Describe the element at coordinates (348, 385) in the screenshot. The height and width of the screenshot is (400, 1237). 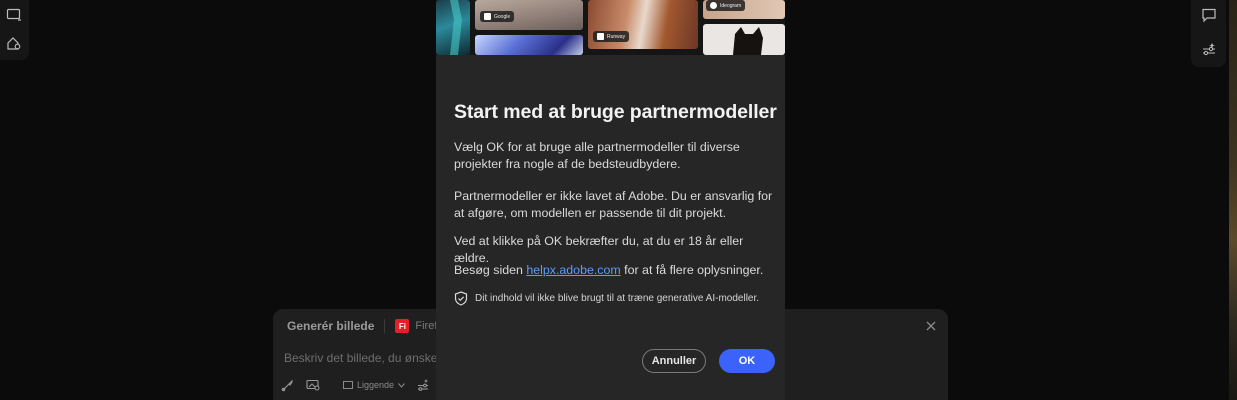
I see `landscape-icon` at that location.